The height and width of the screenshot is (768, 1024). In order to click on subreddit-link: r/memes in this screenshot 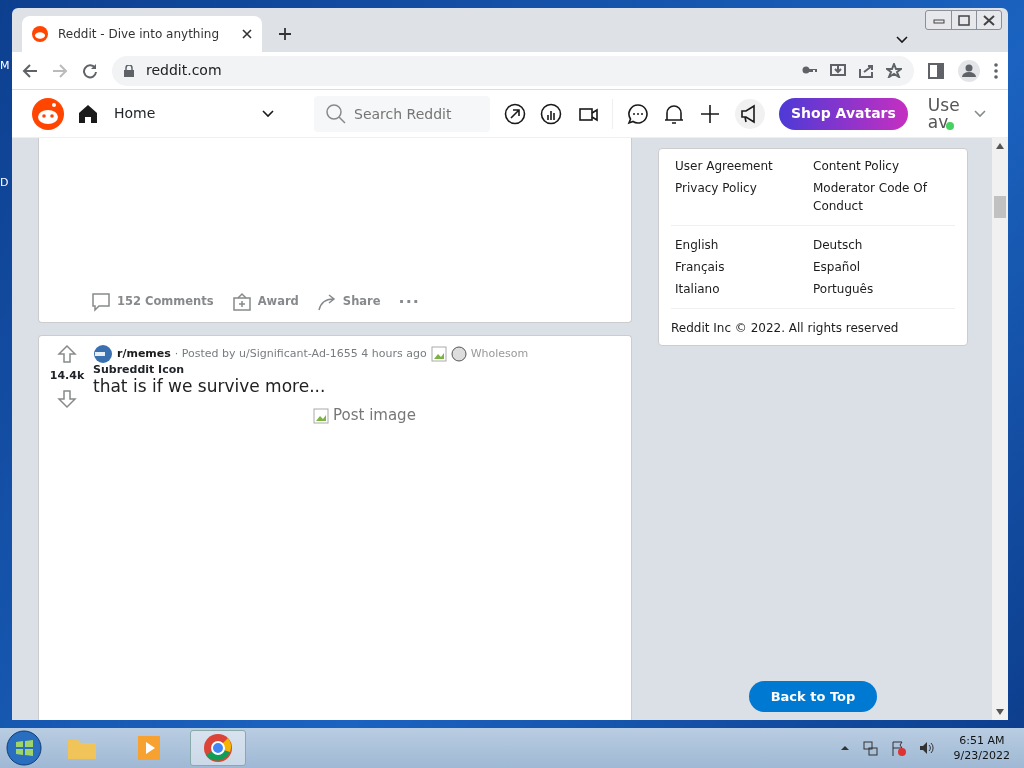, I will do `click(144, 354)`.